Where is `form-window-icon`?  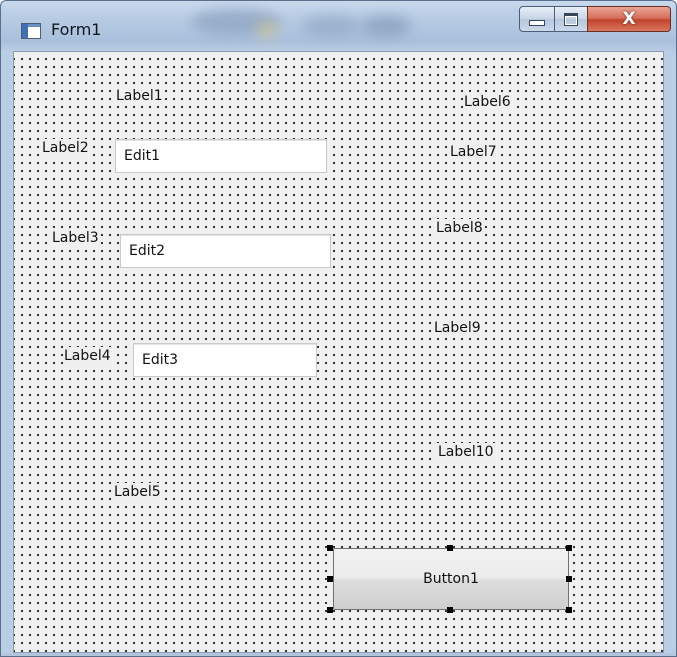 form-window-icon is located at coordinates (31, 31).